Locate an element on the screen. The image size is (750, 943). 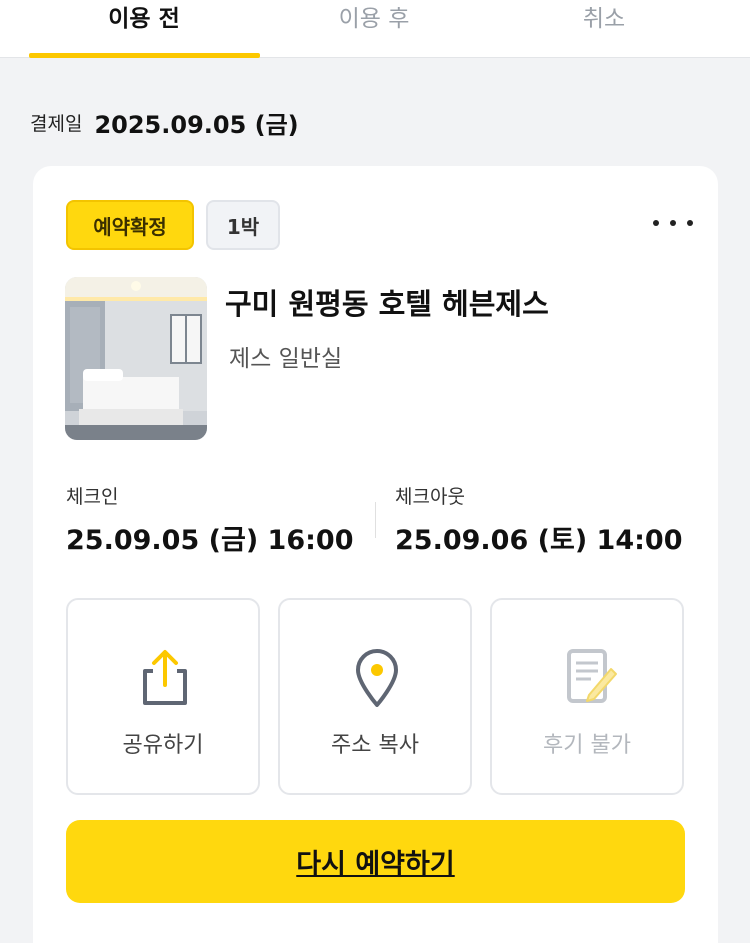
review-unavailable-button: 후기 불가 is located at coordinates (587, 696).